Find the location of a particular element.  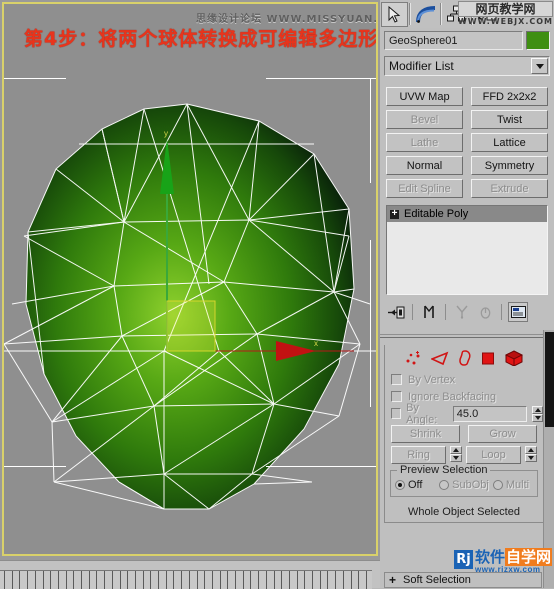

soft-selection-rollout-header: + Soft Selection is located at coordinates (463, 580).